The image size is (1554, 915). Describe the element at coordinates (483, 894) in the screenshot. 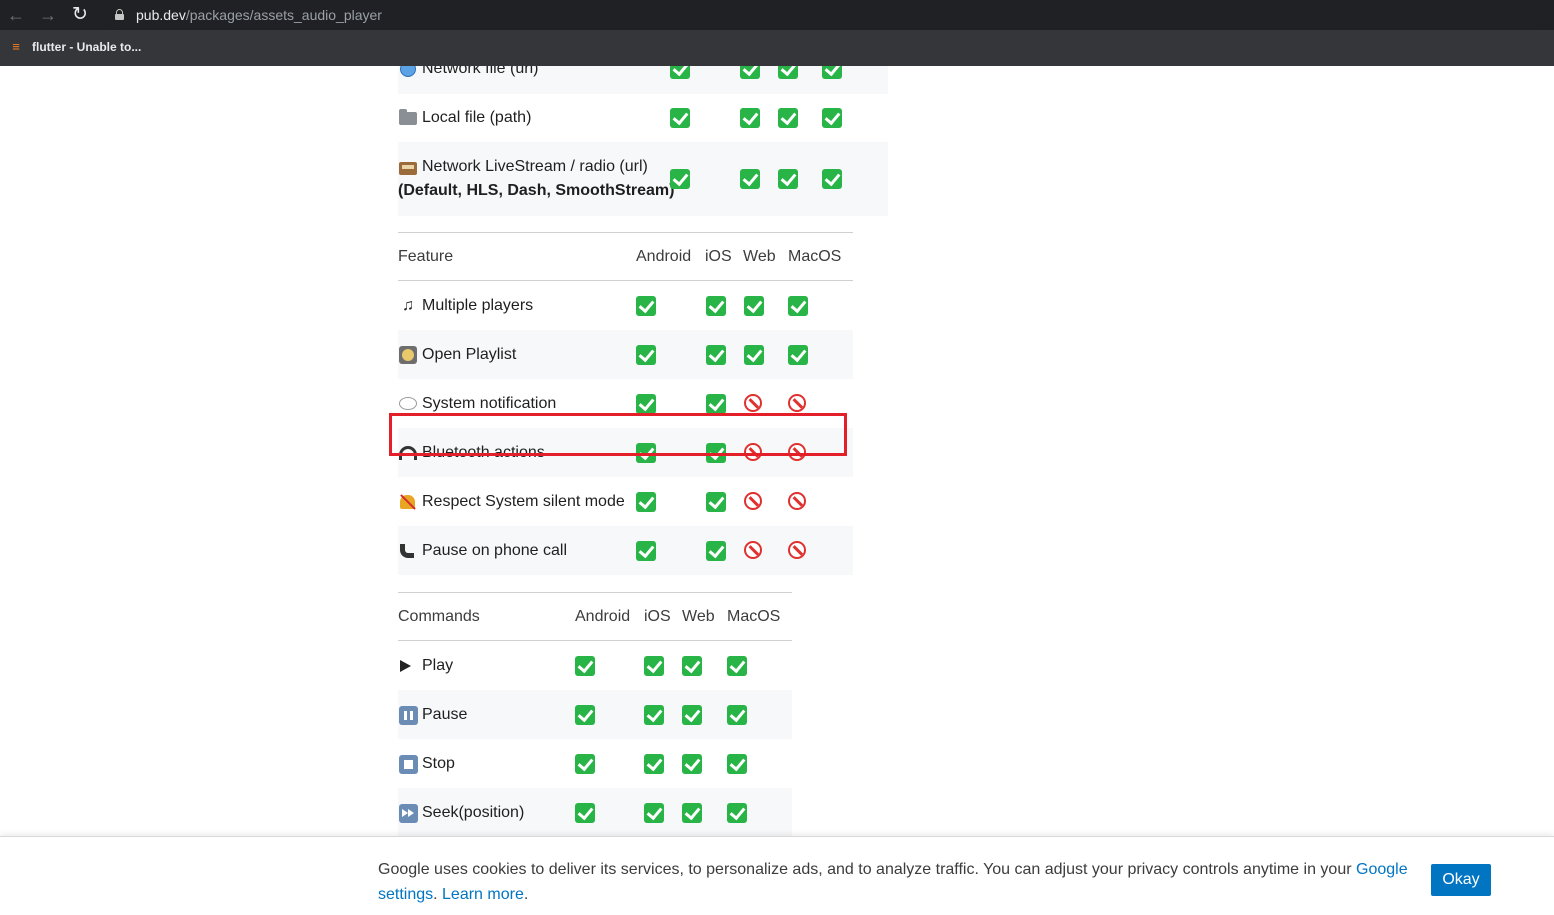

I see `learn-more-link: Learn more` at that location.